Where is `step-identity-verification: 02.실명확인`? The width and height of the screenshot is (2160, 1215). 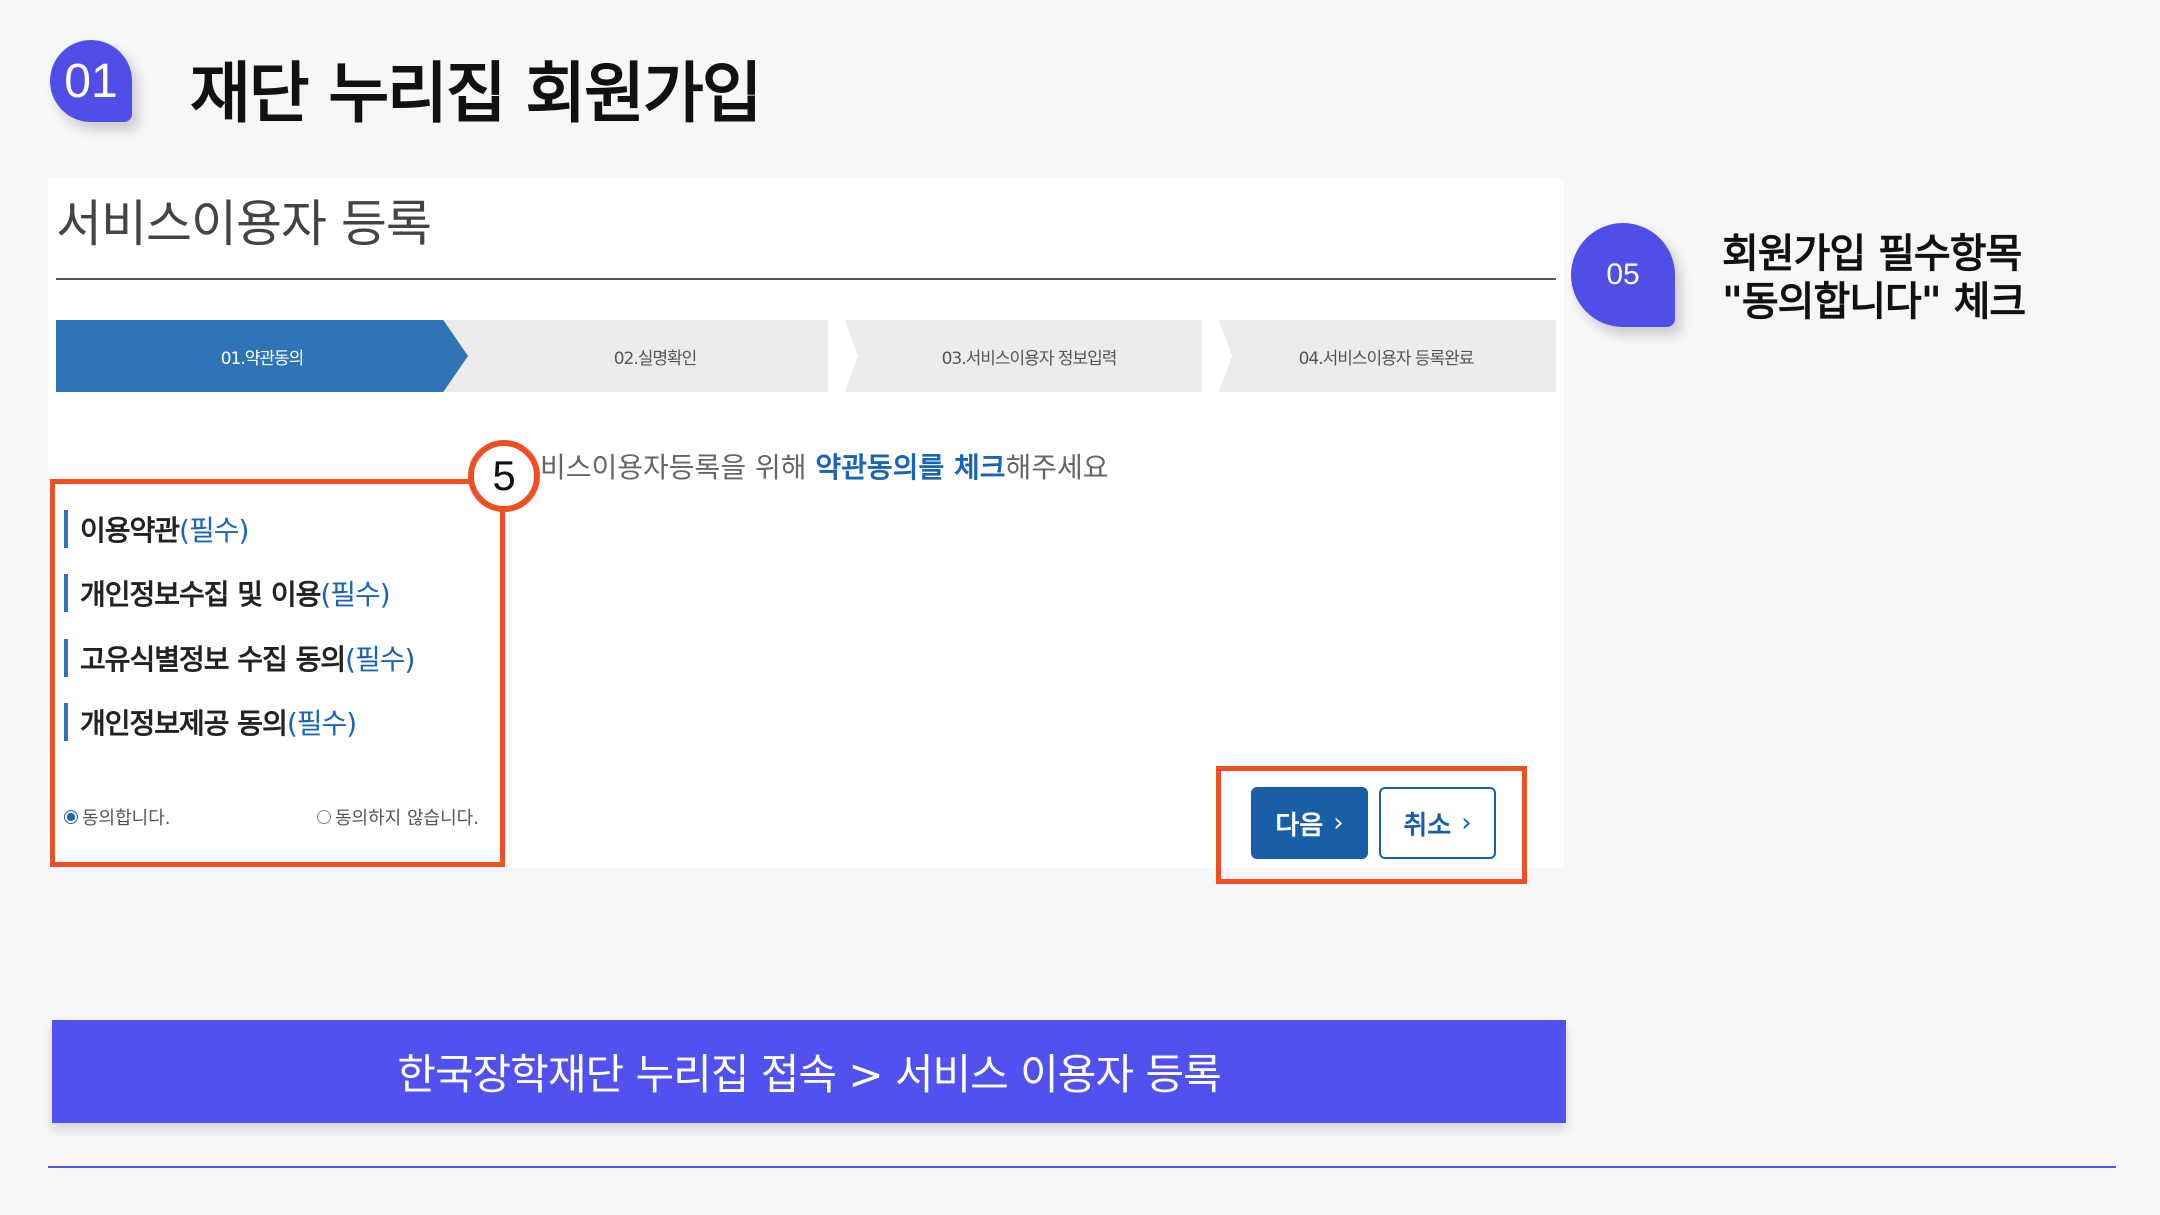 step-identity-verification: 02.실명확인 is located at coordinates (655, 358).